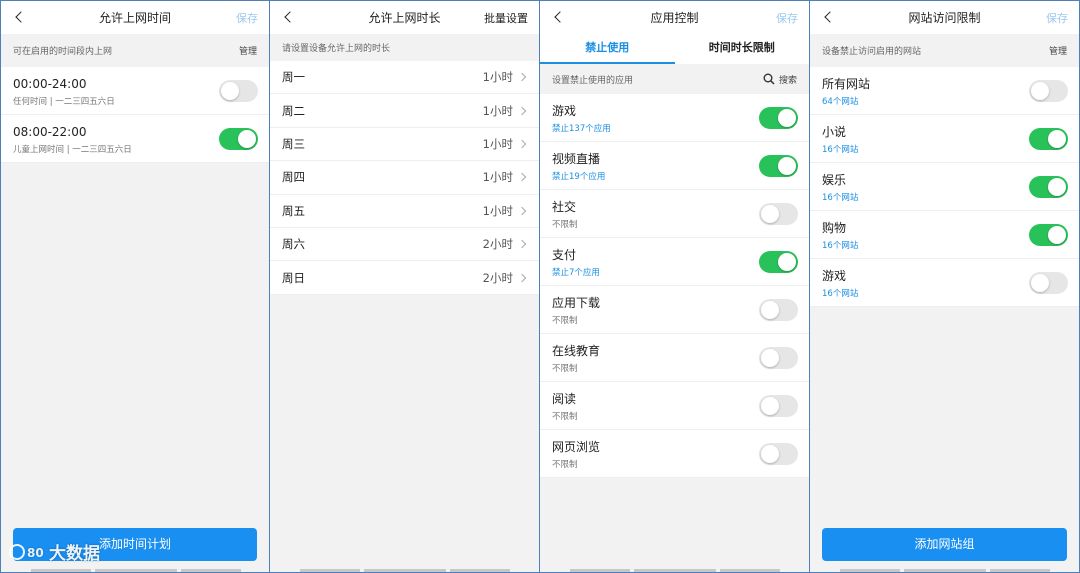  What do you see at coordinates (135, 17) in the screenshot?
I see `header: 允许上网时间 保存` at bounding box center [135, 17].